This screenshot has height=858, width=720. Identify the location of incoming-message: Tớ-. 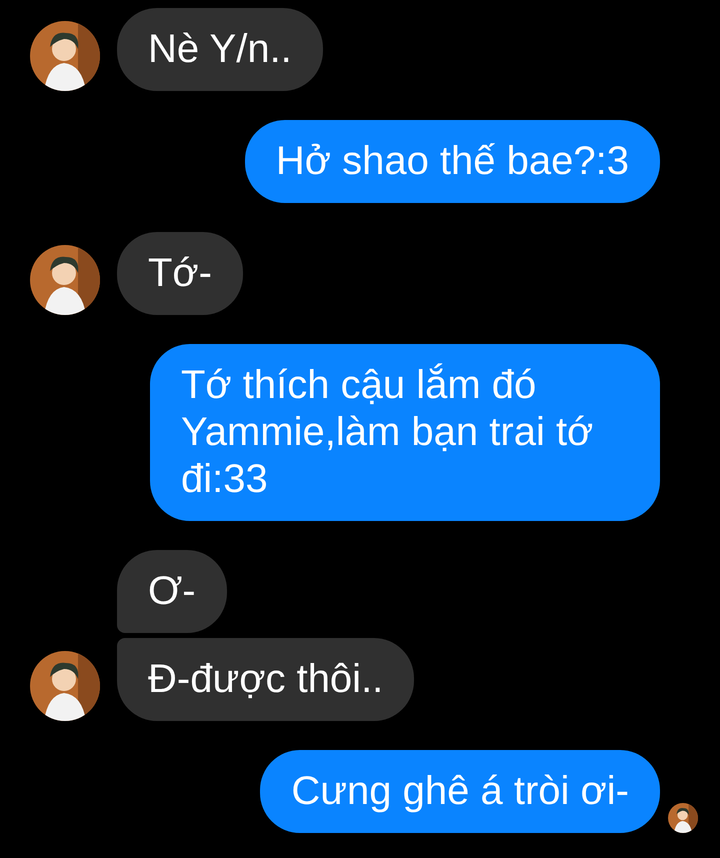
(180, 273).